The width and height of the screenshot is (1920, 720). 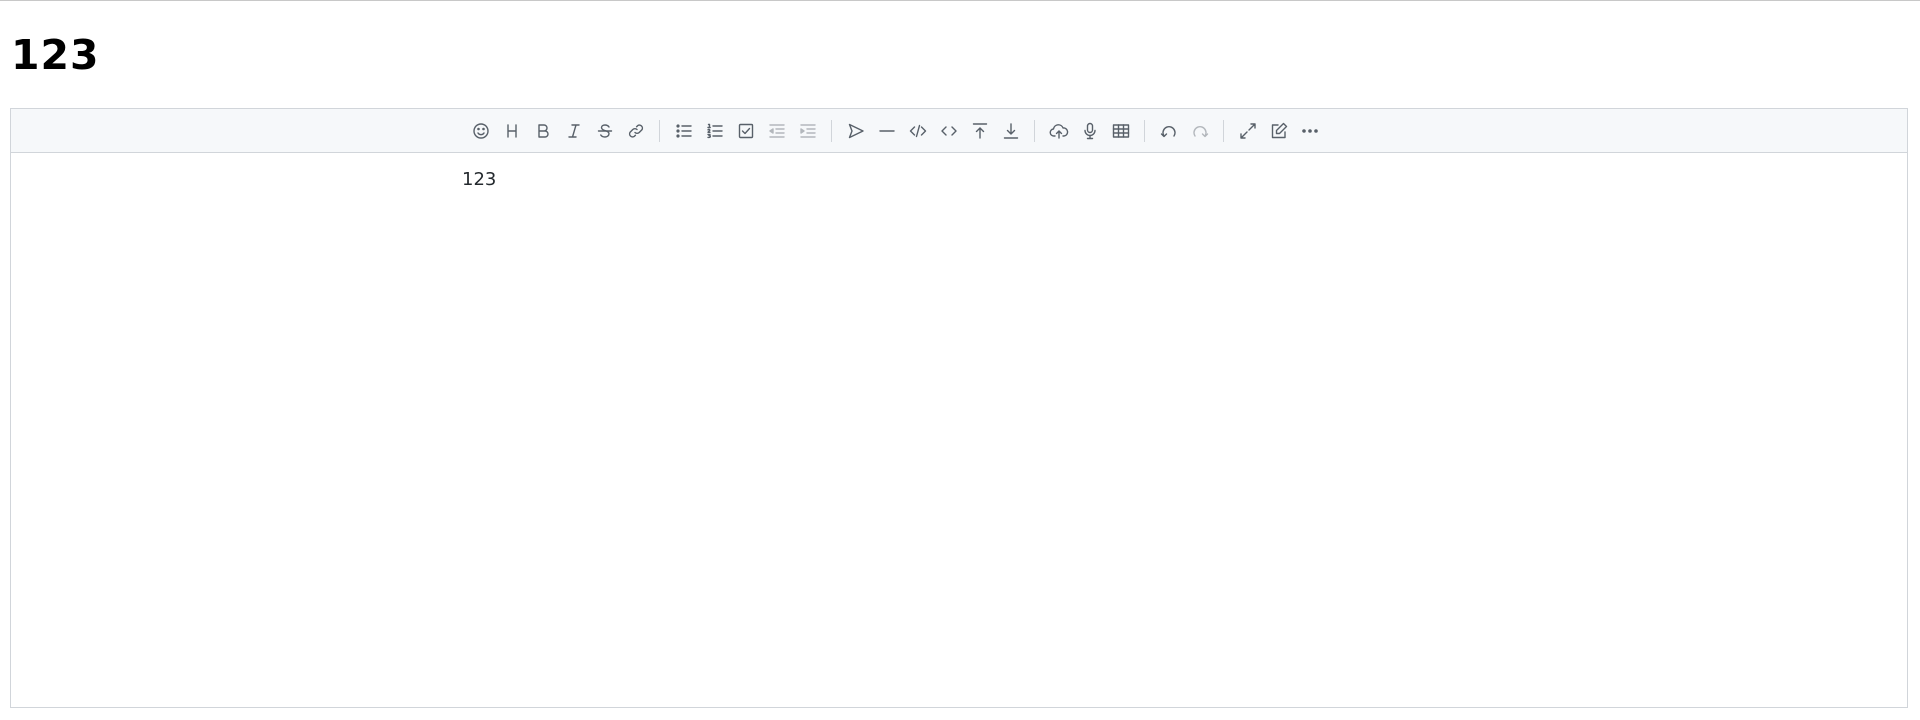 I want to click on check-list-icon, so click(x=746, y=131).